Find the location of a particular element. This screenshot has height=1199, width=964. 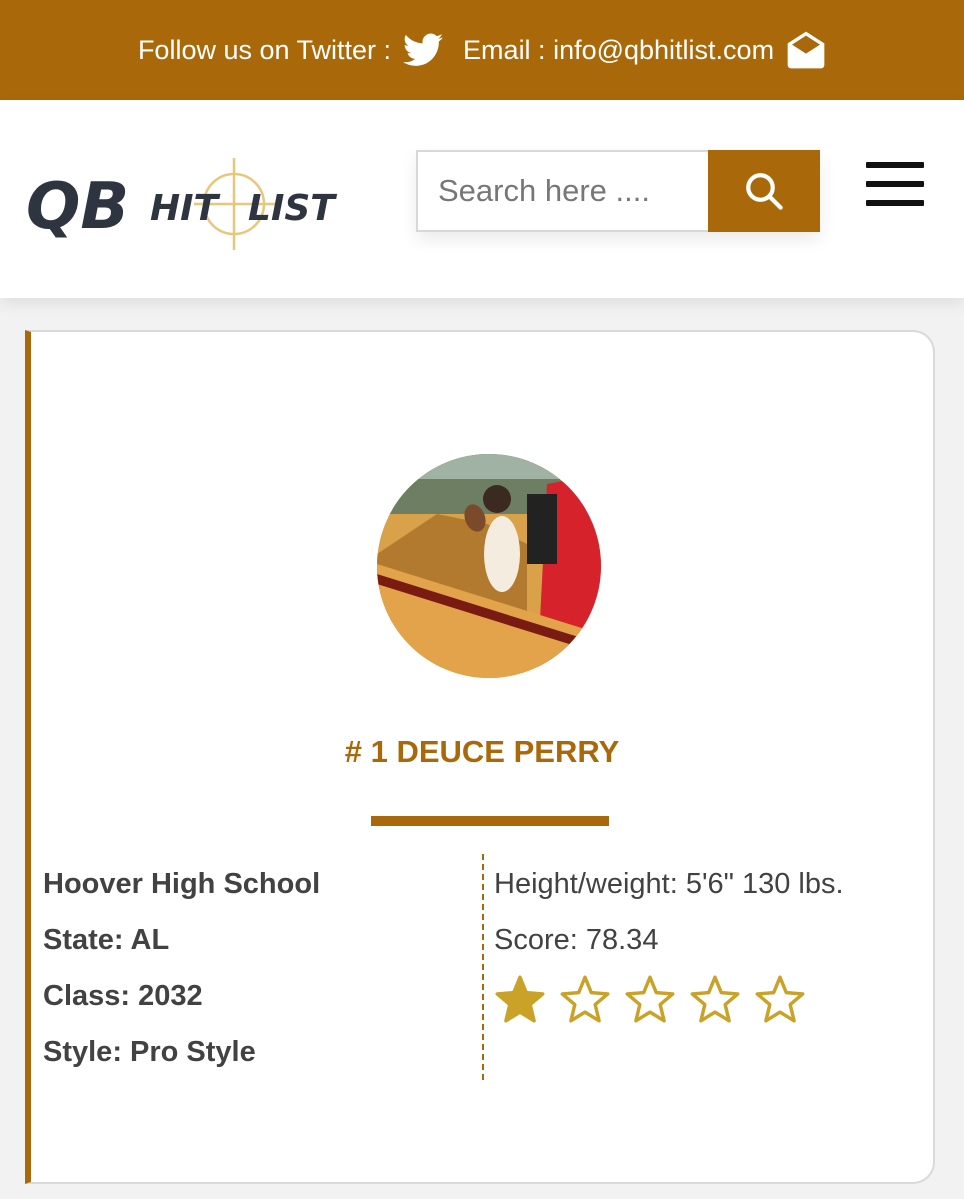

envelope-open-icon is located at coordinates (806, 50).